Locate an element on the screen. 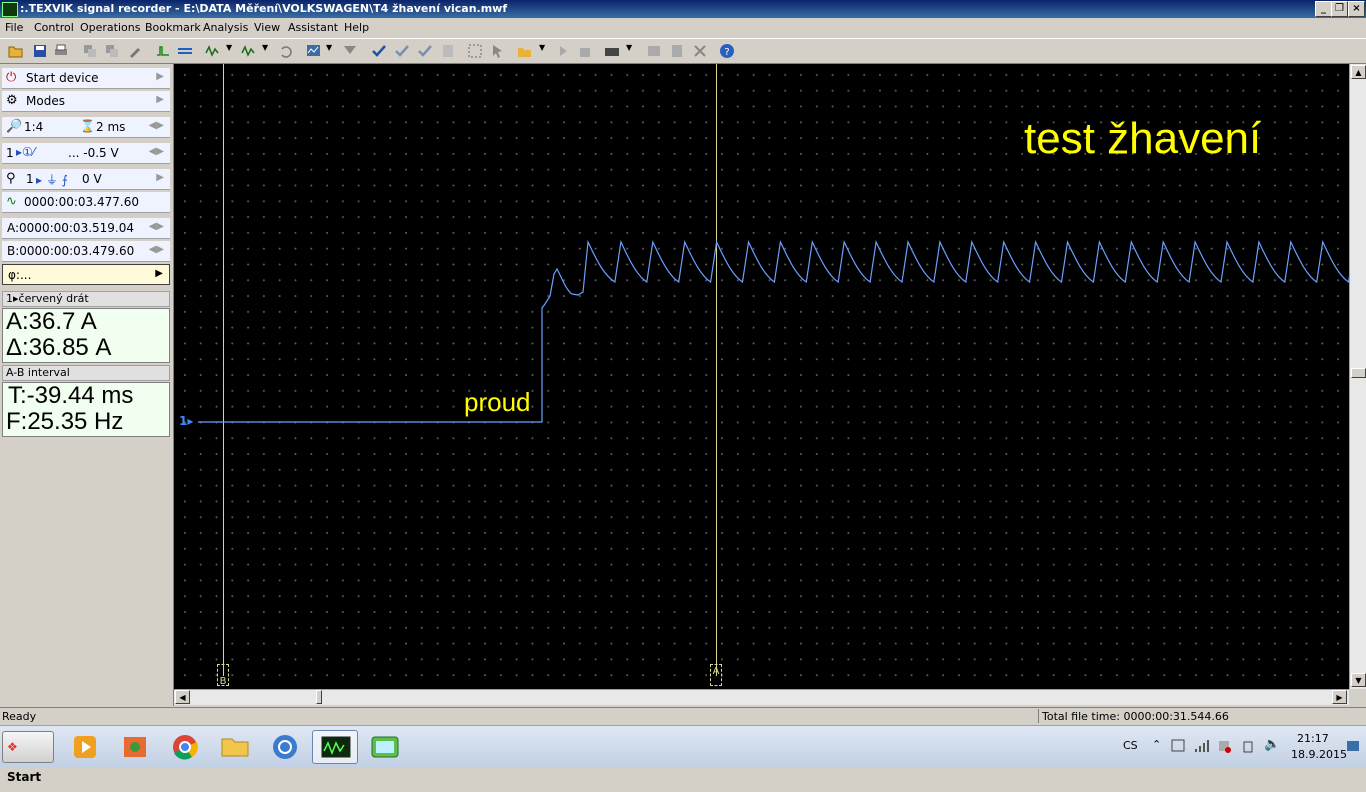 This screenshot has width=1366, height=792. tool-icon is located at coordinates (135, 51).